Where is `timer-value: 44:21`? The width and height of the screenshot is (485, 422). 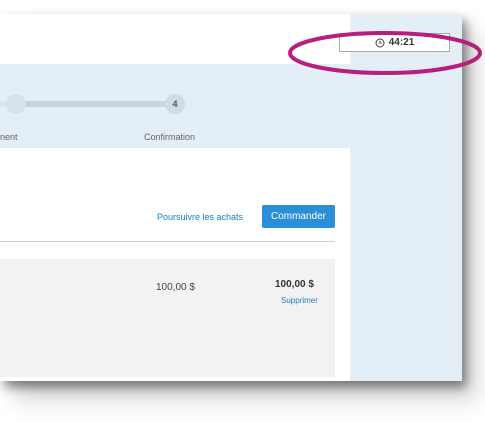 timer-value: 44:21 is located at coordinates (401, 42).